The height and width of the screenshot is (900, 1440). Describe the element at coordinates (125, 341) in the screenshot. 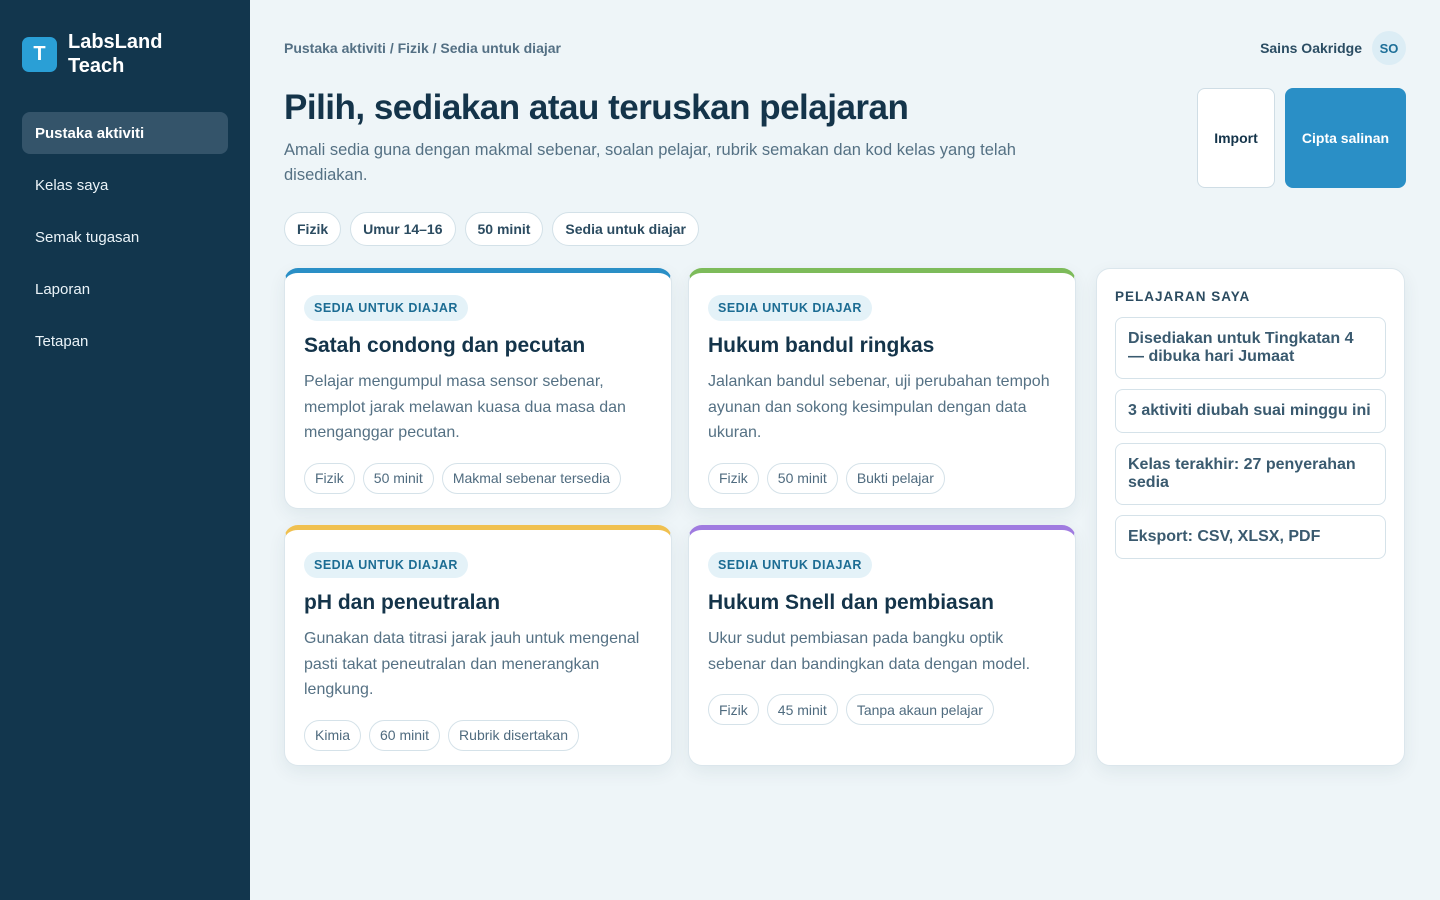

I see `sidebar-item-settings: Tetapan` at that location.